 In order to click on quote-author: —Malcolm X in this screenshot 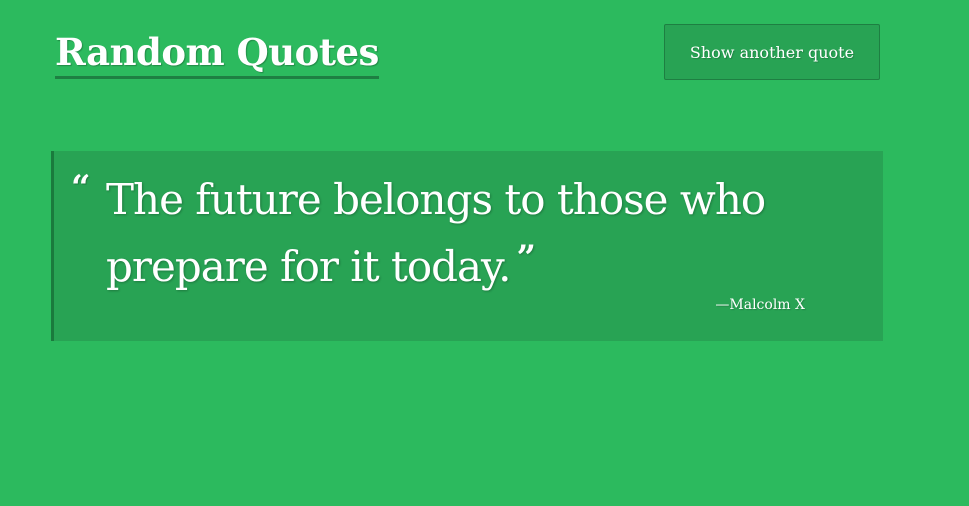, I will do `click(760, 305)`.